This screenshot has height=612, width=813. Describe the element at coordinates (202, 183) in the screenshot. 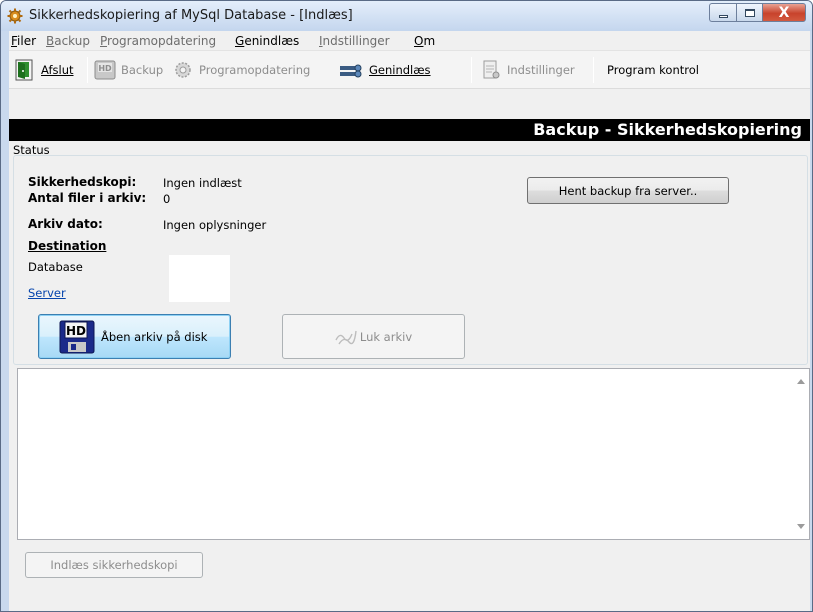

I see `sikkerhedskopi-value: Ingen indlæst` at that location.